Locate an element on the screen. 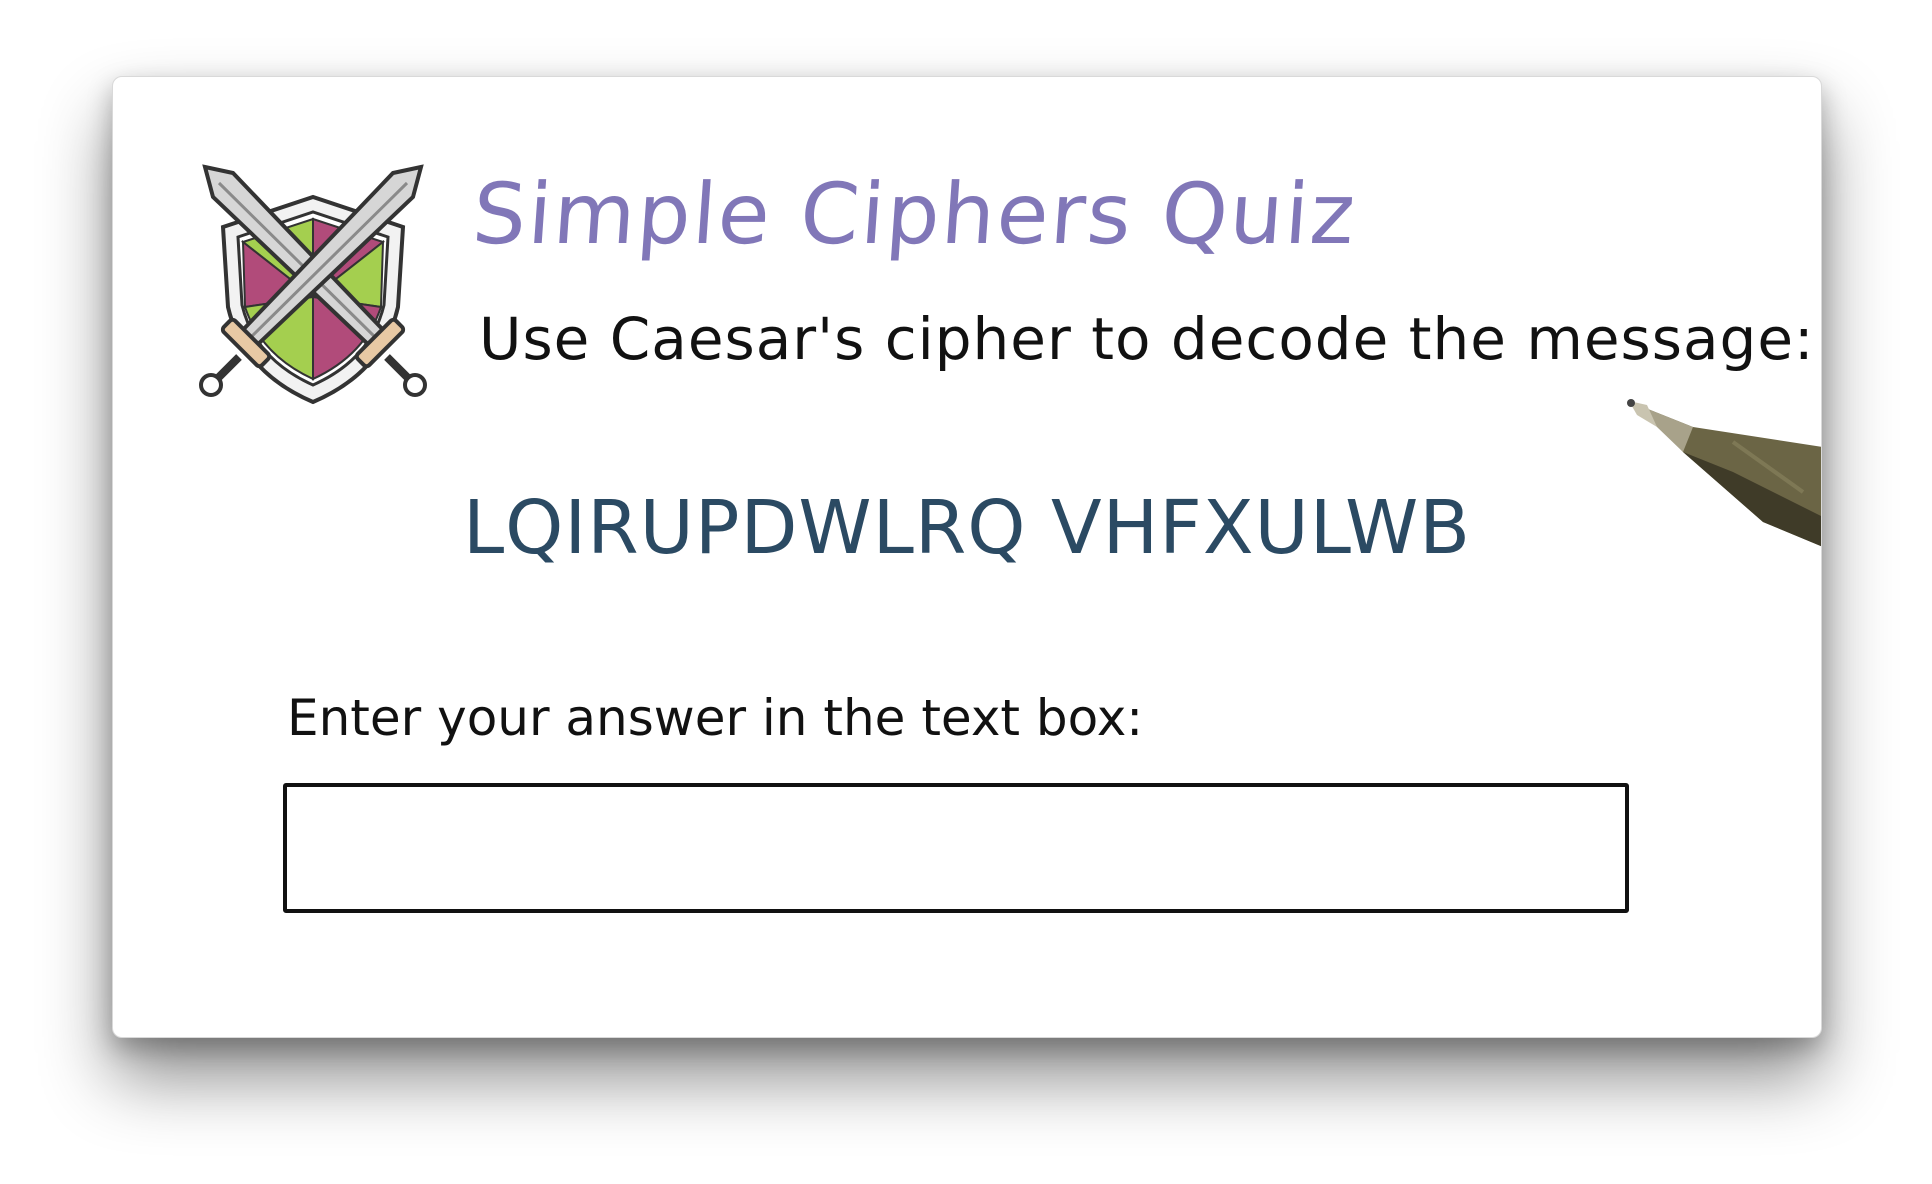 The image size is (1932, 1184). answer-prompt: Enter your answer in the text box: is located at coordinates (715, 718).